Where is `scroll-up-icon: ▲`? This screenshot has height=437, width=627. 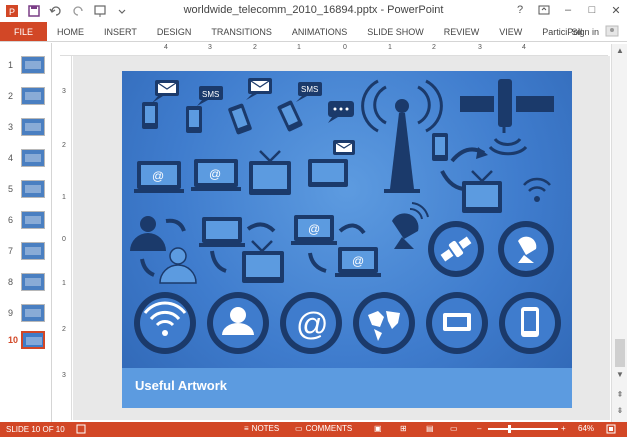
scroll-up-icon: ▲ is located at coordinates (620, 51).